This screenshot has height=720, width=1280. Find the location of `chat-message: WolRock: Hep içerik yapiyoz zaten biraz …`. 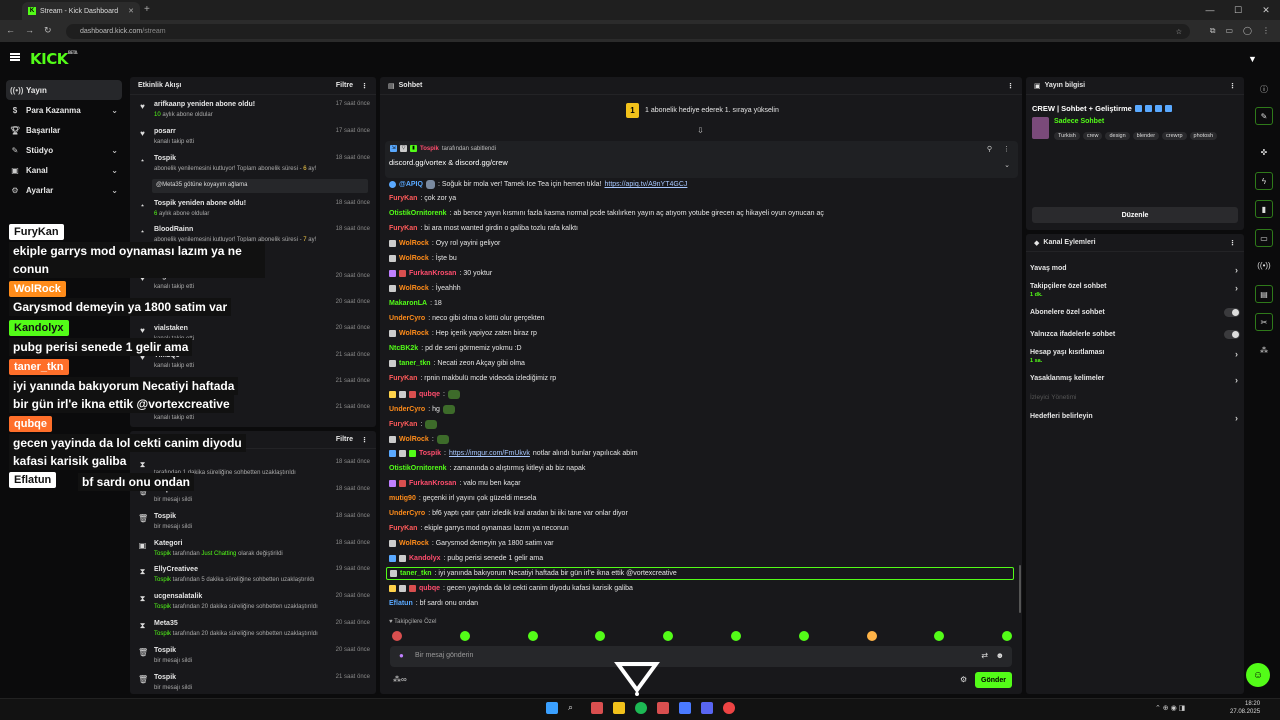

chat-message: WolRock: Hep içerik yapiyoz zaten biraz … is located at coordinates (463, 333).